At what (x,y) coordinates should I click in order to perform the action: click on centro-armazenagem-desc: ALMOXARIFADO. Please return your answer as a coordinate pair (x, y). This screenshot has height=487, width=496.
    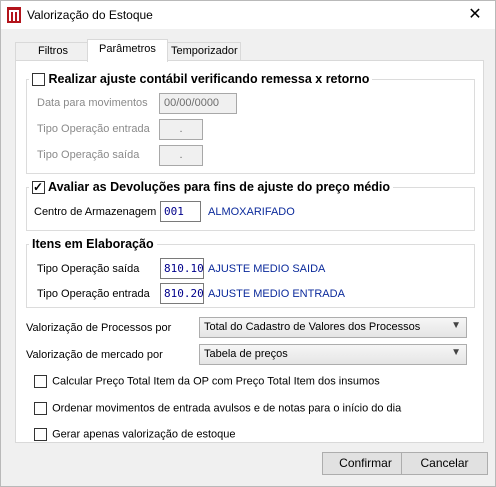
    Looking at the image, I should click on (251, 212).